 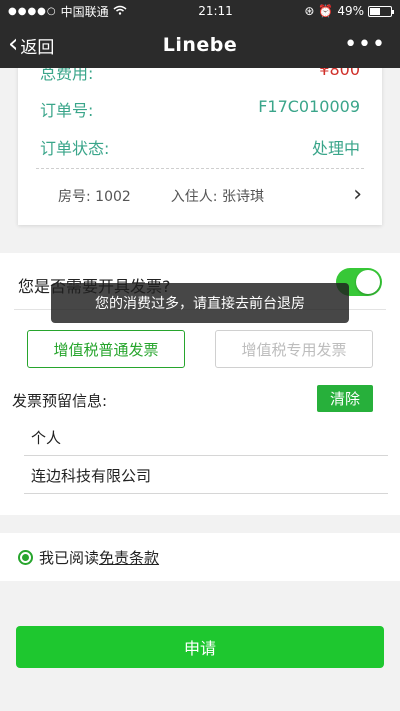 I want to click on rotation-lock-icon: ⊛, so click(x=309, y=11).